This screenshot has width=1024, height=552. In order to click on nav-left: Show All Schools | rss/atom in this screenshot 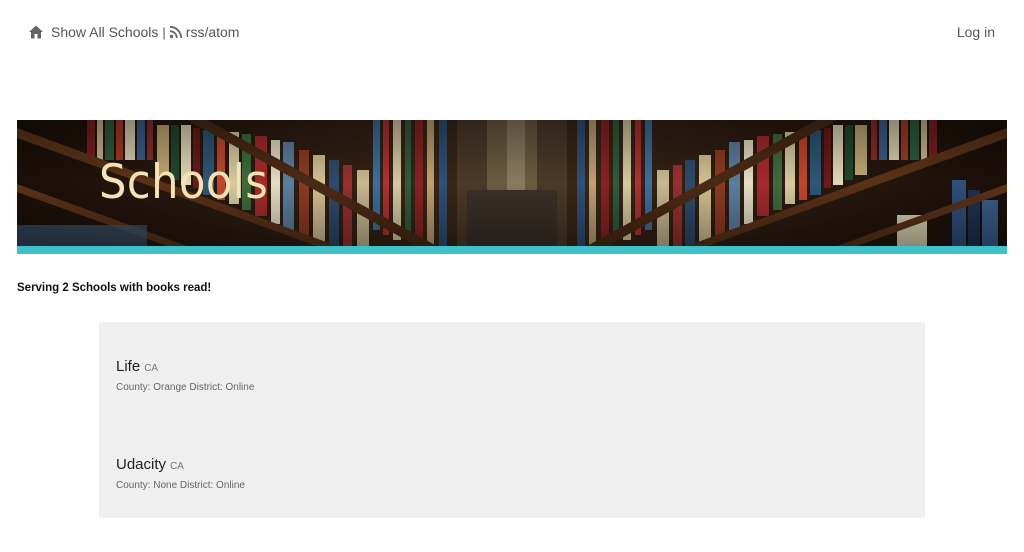, I will do `click(133, 32)`.